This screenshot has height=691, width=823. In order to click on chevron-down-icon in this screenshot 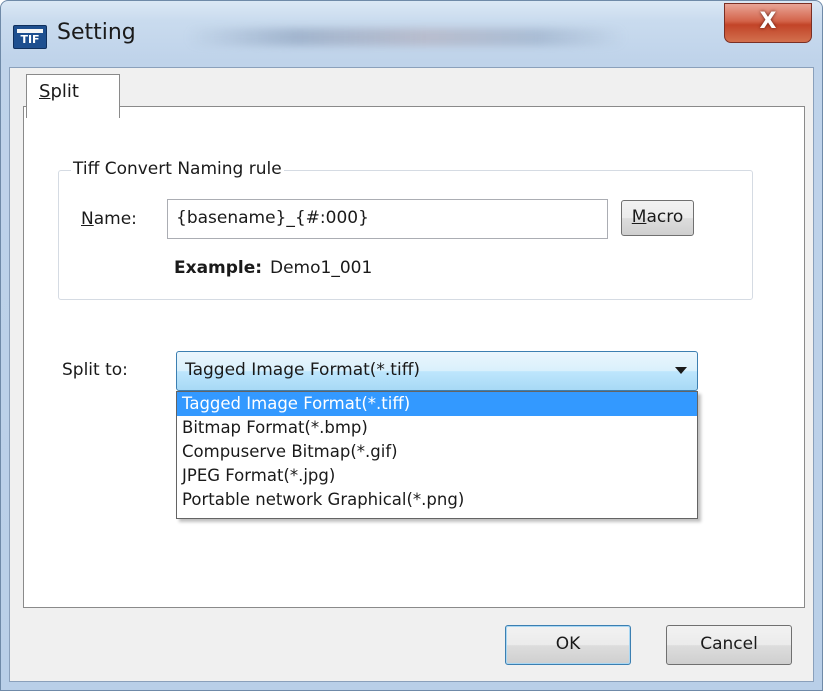, I will do `click(681, 370)`.